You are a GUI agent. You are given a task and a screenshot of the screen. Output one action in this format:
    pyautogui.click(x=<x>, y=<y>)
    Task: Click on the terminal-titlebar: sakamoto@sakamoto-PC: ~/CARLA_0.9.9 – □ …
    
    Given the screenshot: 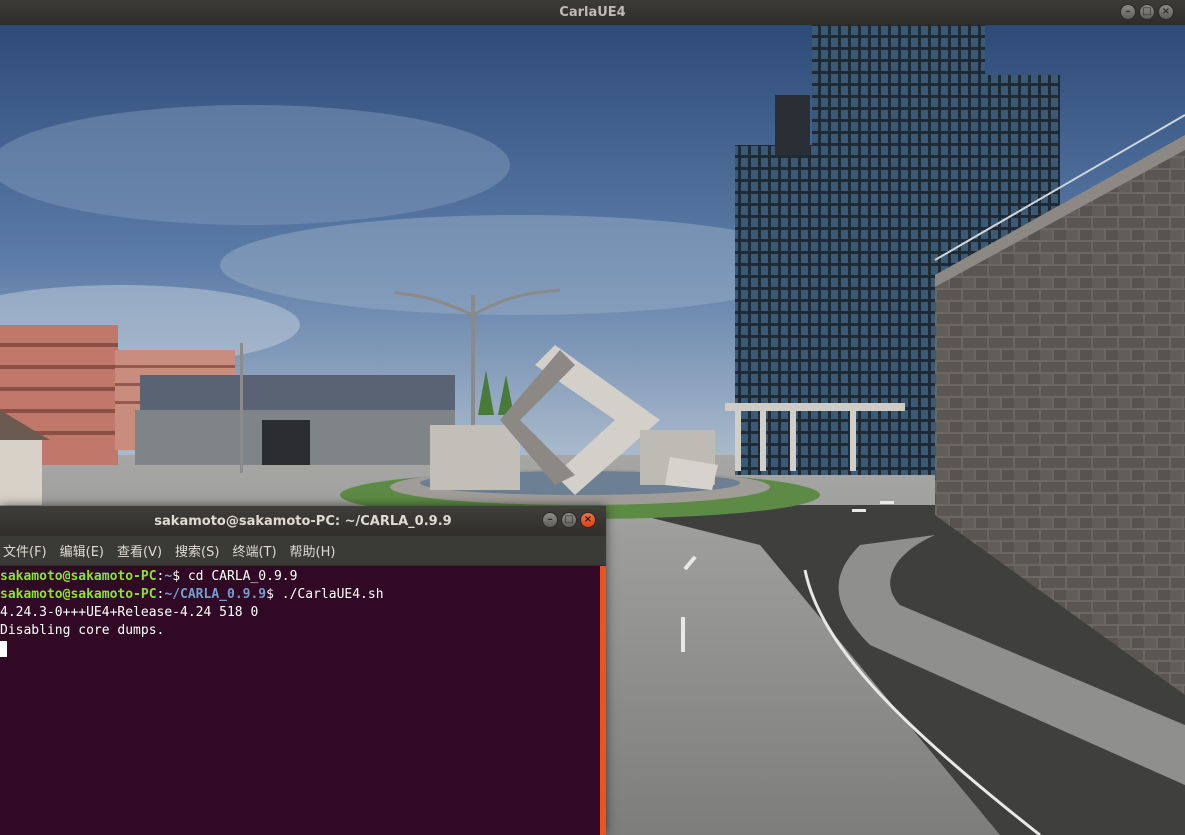 What is the action you would take?
    pyautogui.click(x=303, y=521)
    